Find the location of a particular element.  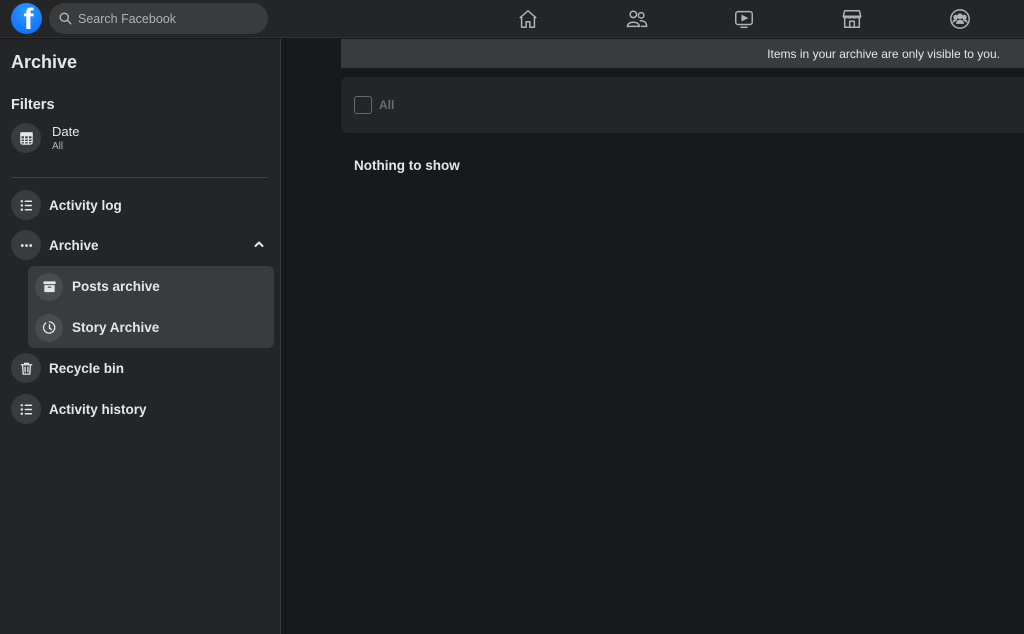

archive-box-icon is located at coordinates (49, 286).